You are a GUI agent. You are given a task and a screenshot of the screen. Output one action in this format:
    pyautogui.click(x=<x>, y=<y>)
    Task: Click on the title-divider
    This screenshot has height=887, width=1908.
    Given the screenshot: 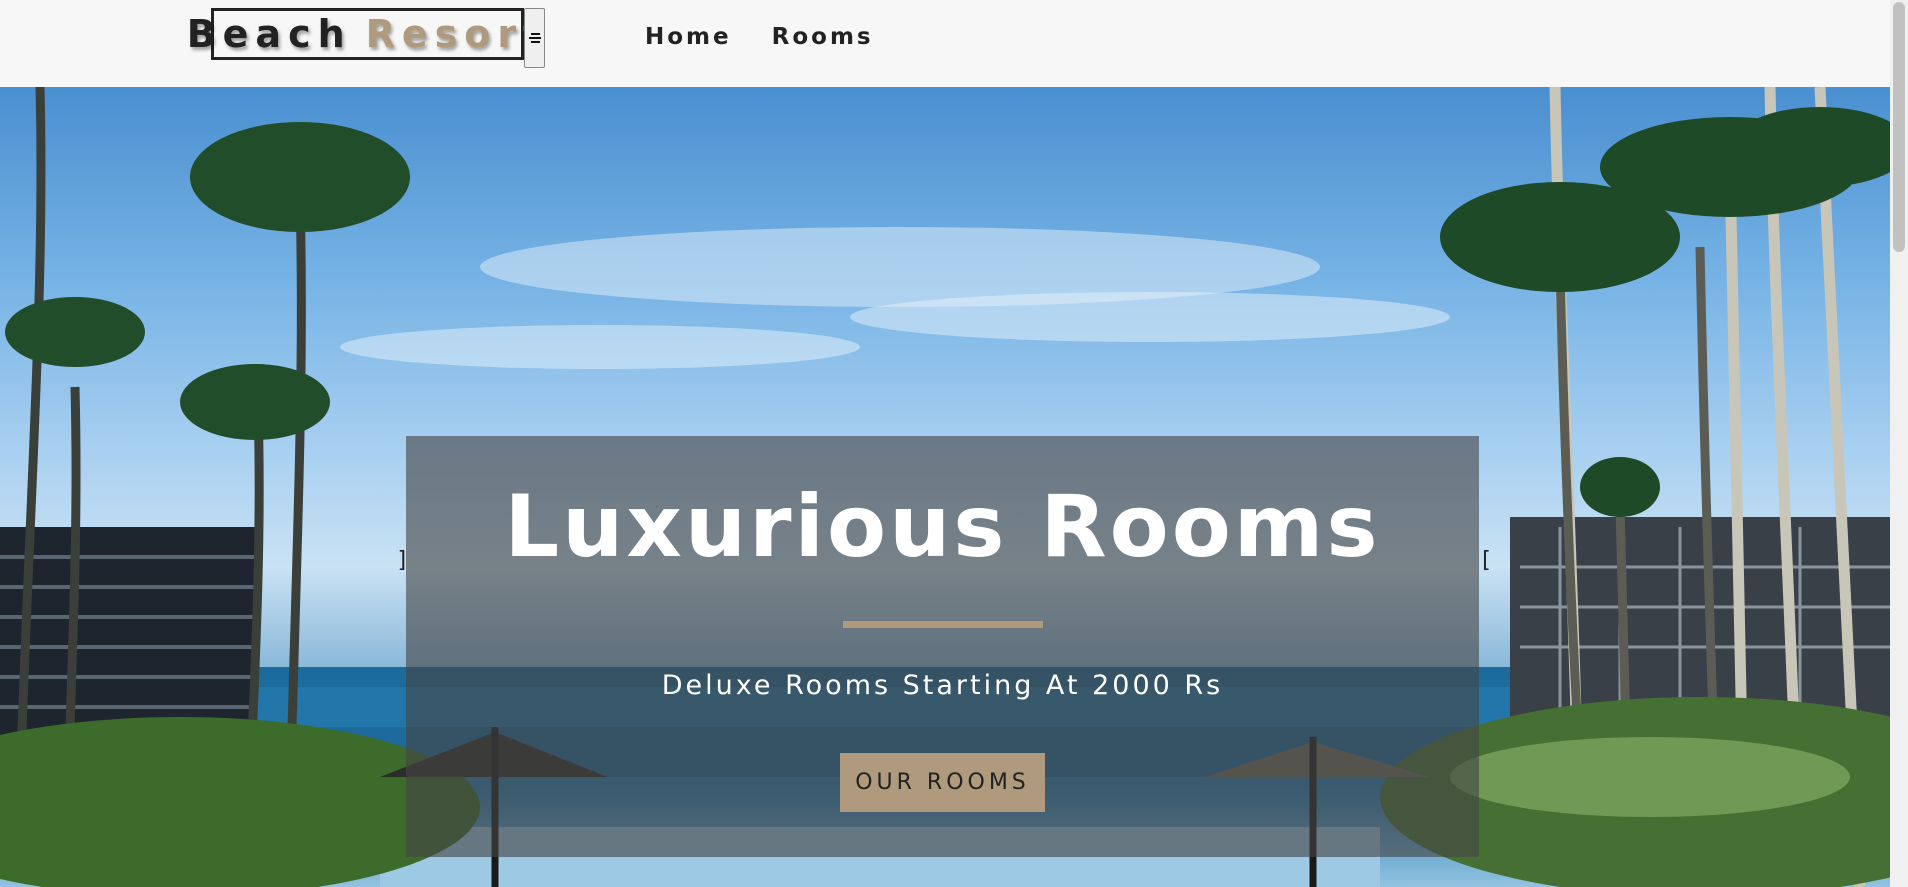 What is the action you would take?
    pyautogui.click(x=943, y=624)
    